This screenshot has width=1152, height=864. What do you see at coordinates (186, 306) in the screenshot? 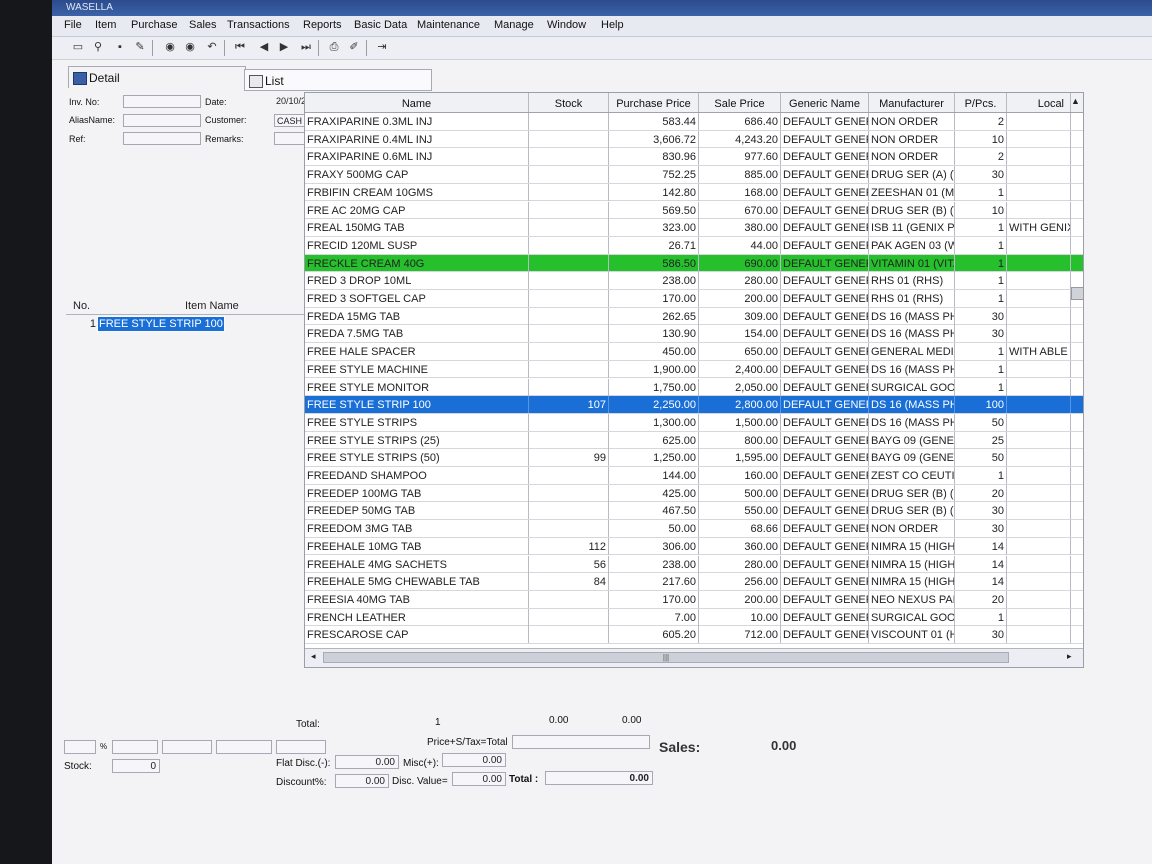
I see `invoice-items-header: No. Item Name` at bounding box center [186, 306].